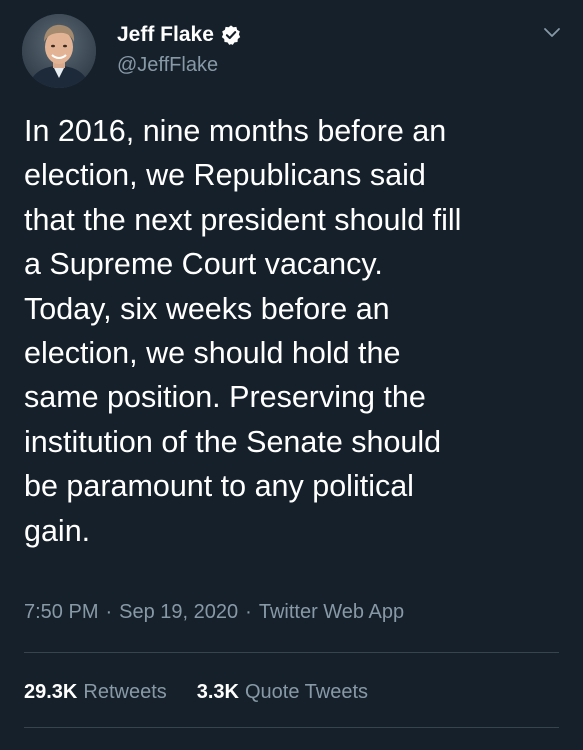 Image resolution: width=583 pixels, height=750 pixels. I want to click on avatar, so click(59, 51).